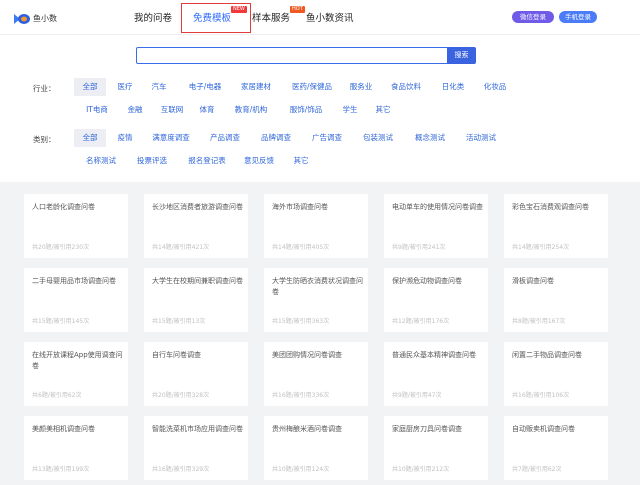 The width and height of the screenshot is (640, 485). Describe the element at coordinates (205, 87) in the screenshot. I see `industry-tag: 电子/电器` at that location.